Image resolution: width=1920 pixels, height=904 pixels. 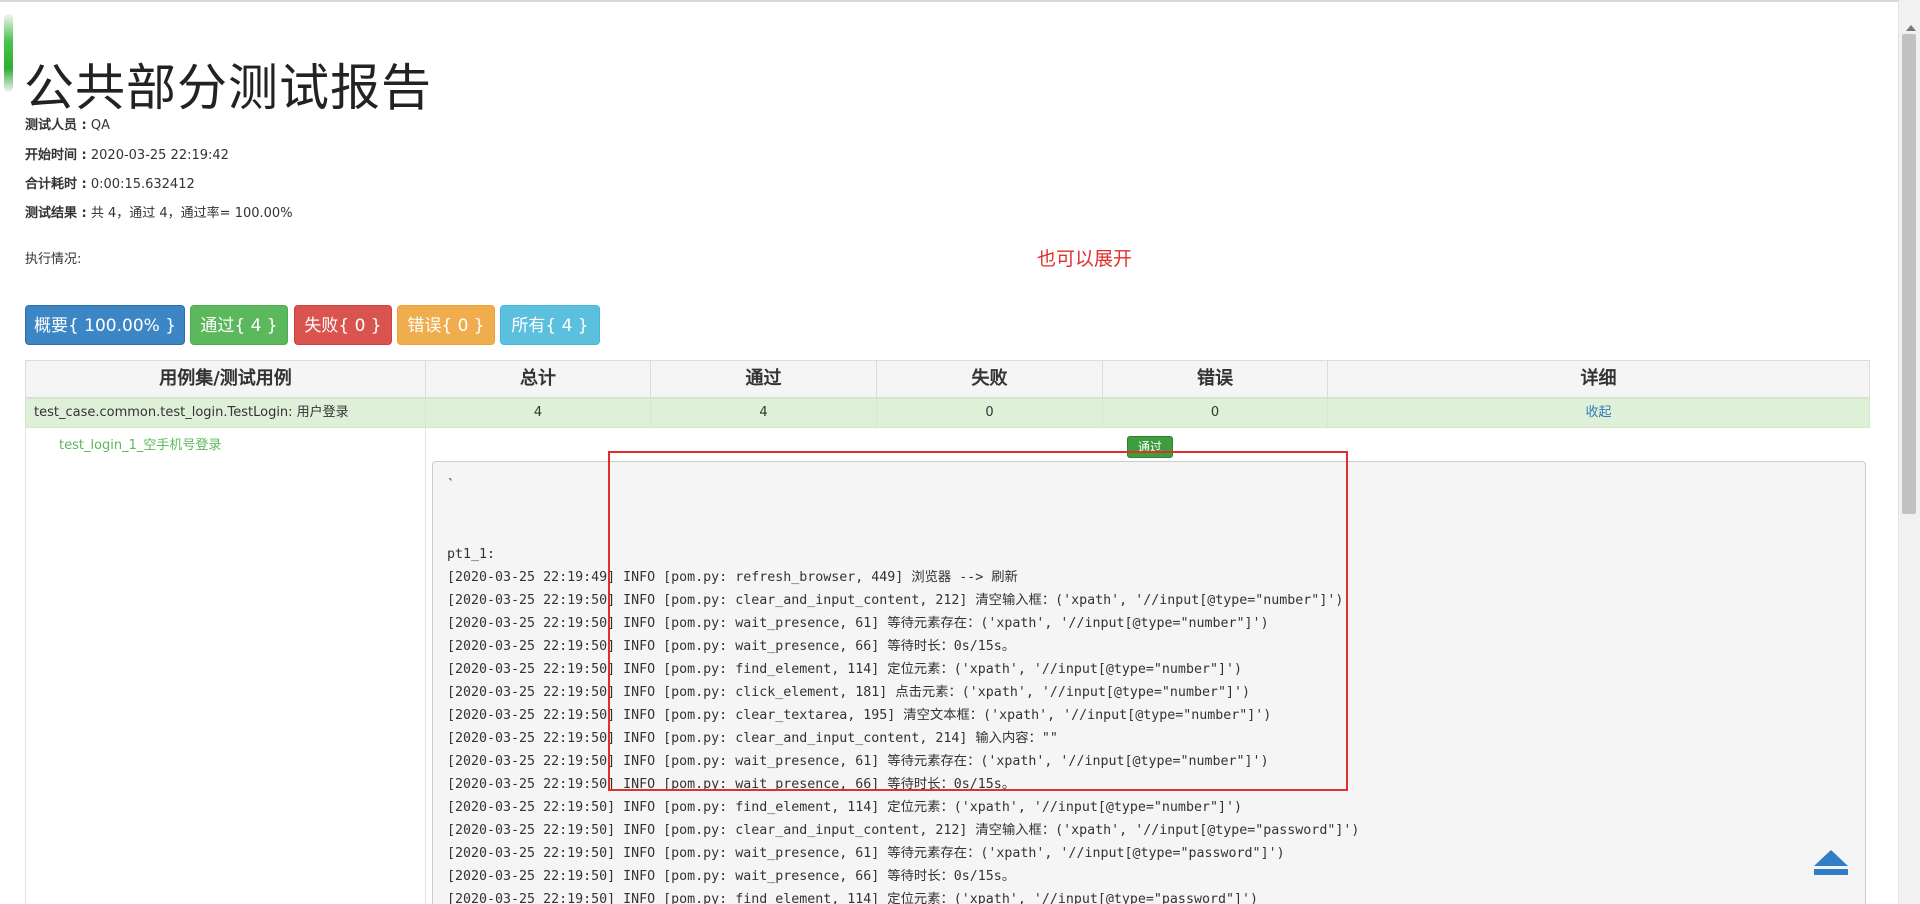 What do you see at coordinates (1215, 413) in the screenshot?
I see `suite-error: 0` at bounding box center [1215, 413].